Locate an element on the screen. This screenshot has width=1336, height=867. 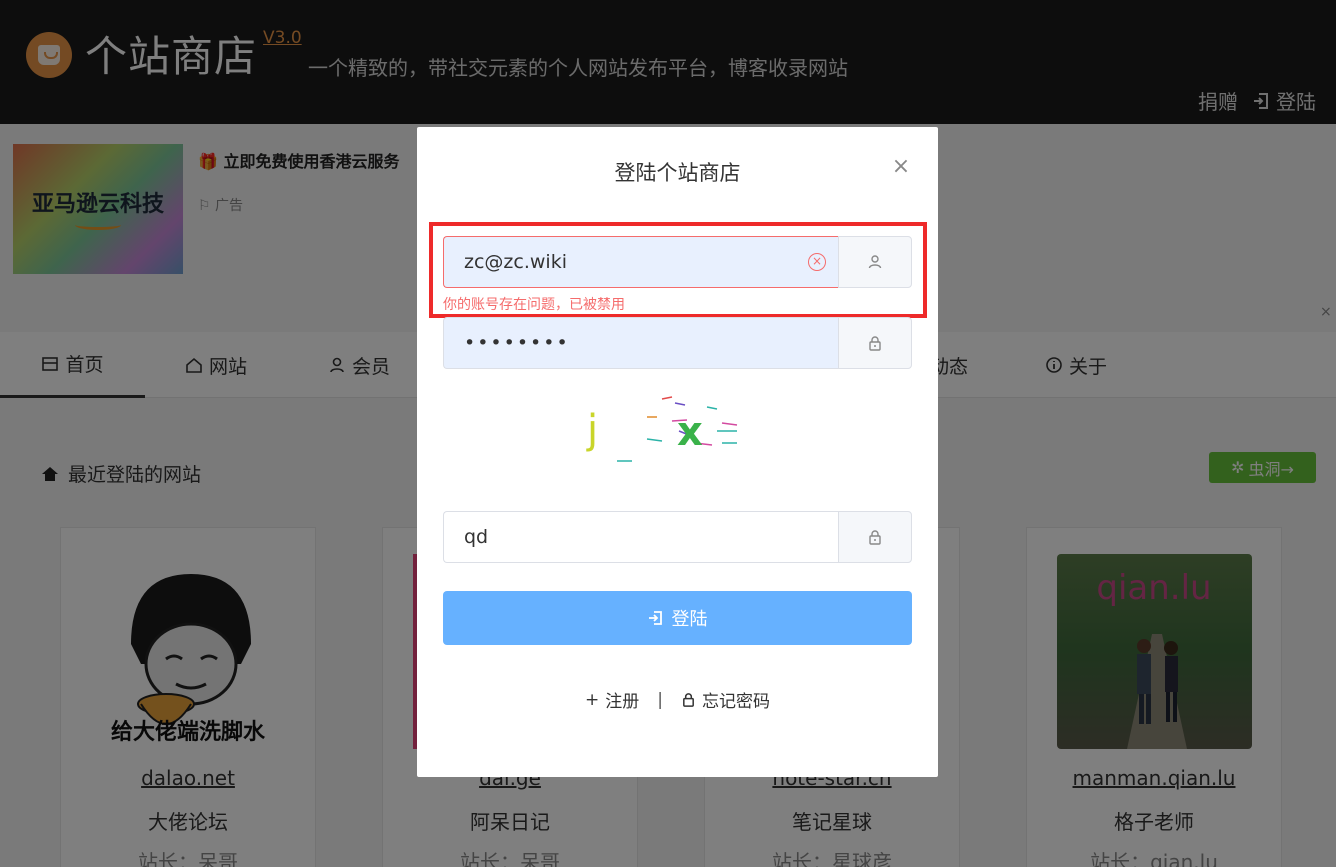
captcha-char: x is located at coordinates (690, 432).